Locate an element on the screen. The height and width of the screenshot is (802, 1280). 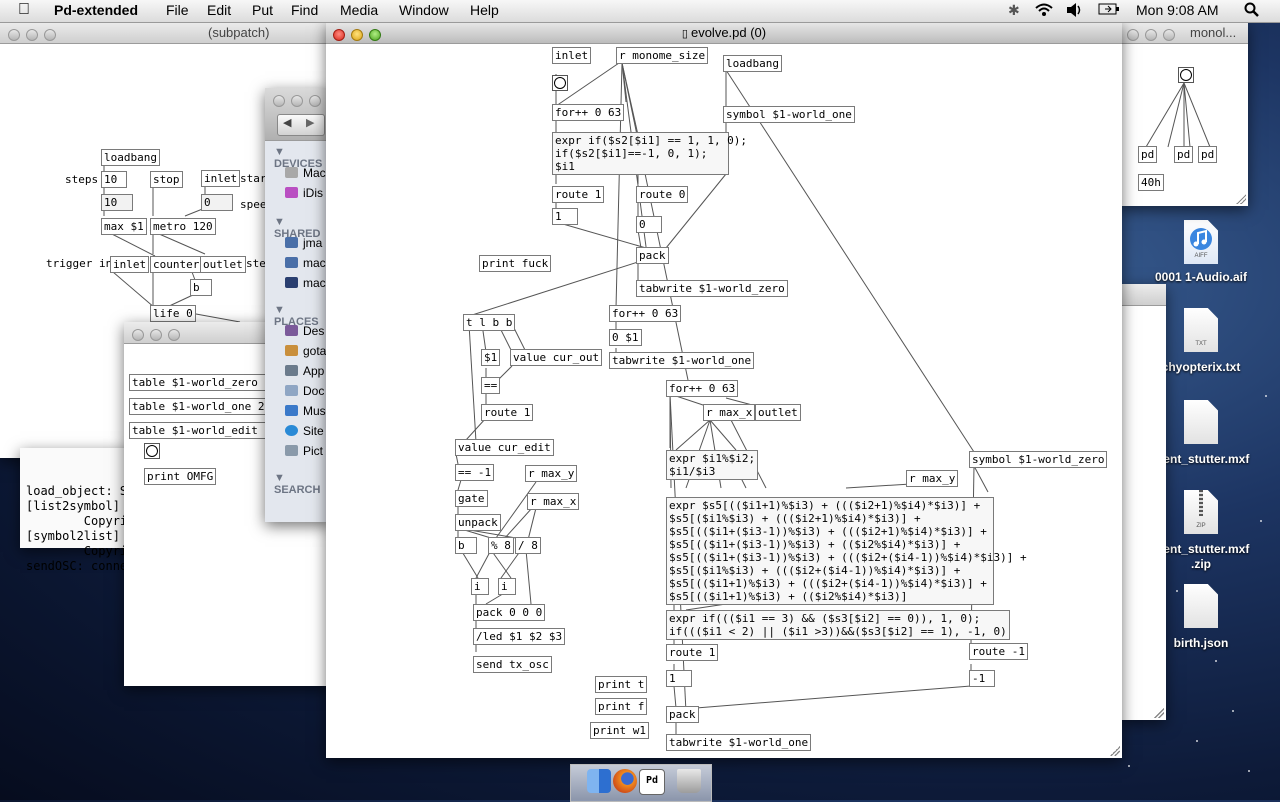
route-object: route 0 is located at coordinates (662, 194).